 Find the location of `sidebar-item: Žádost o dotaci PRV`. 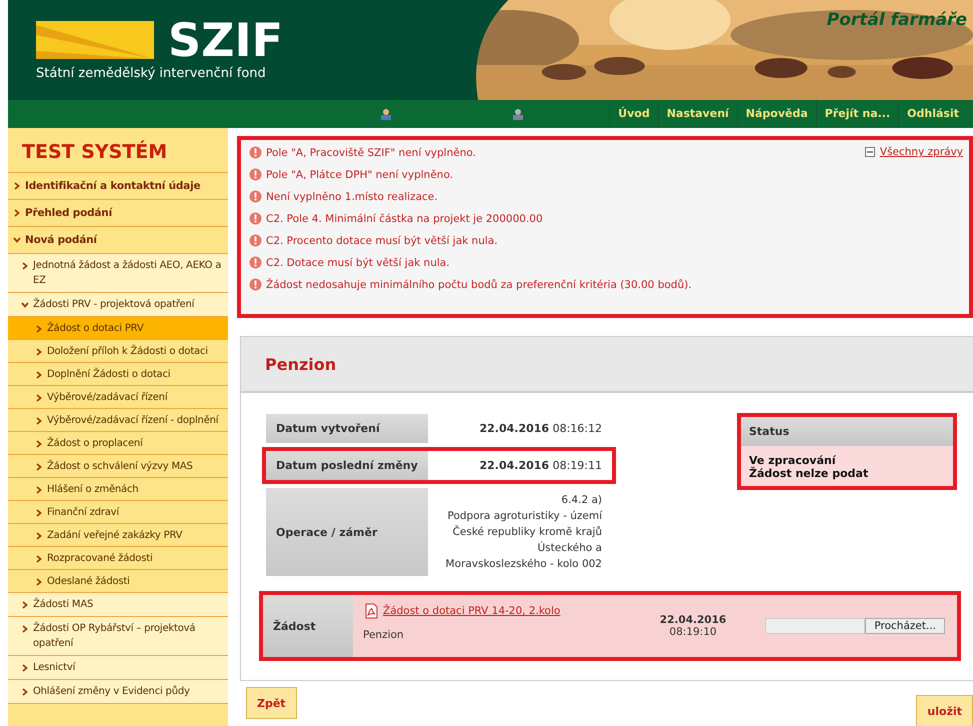

sidebar-item: Žádost o dotaci PRV is located at coordinates (118, 328).